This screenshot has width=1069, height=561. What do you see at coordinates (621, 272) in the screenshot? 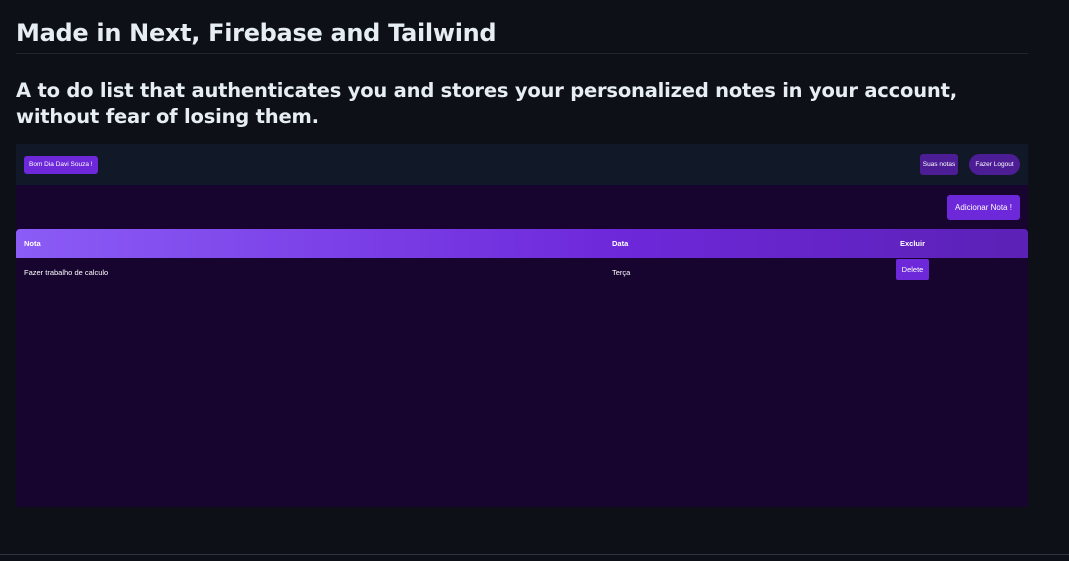
I see `date-cell: Terça` at bounding box center [621, 272].